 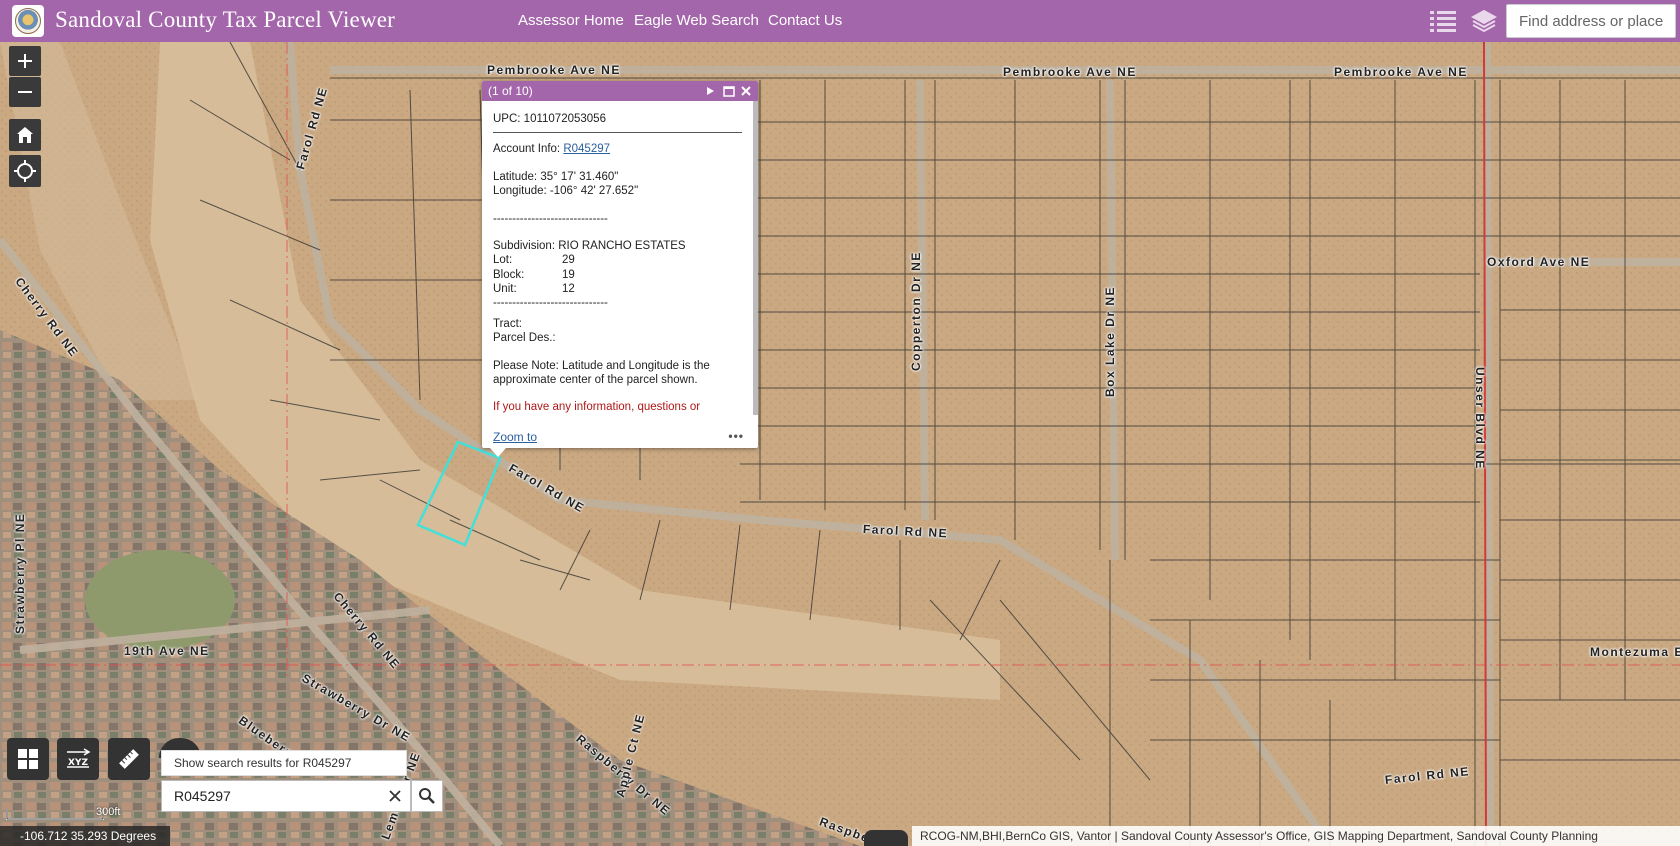 I want to click on clear-search-button, so click(x=395, y=796).